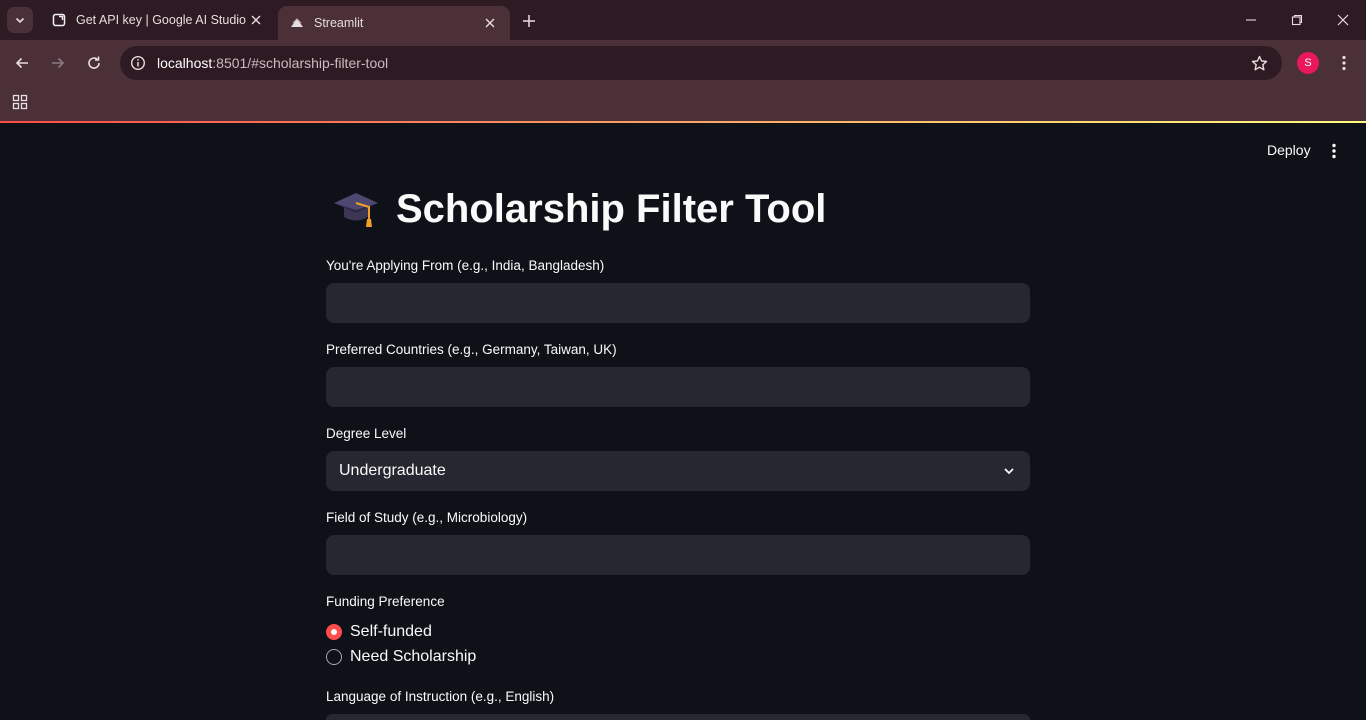 The image size is (1366, 720). I want to click on reload-icon, so click(94, 62).